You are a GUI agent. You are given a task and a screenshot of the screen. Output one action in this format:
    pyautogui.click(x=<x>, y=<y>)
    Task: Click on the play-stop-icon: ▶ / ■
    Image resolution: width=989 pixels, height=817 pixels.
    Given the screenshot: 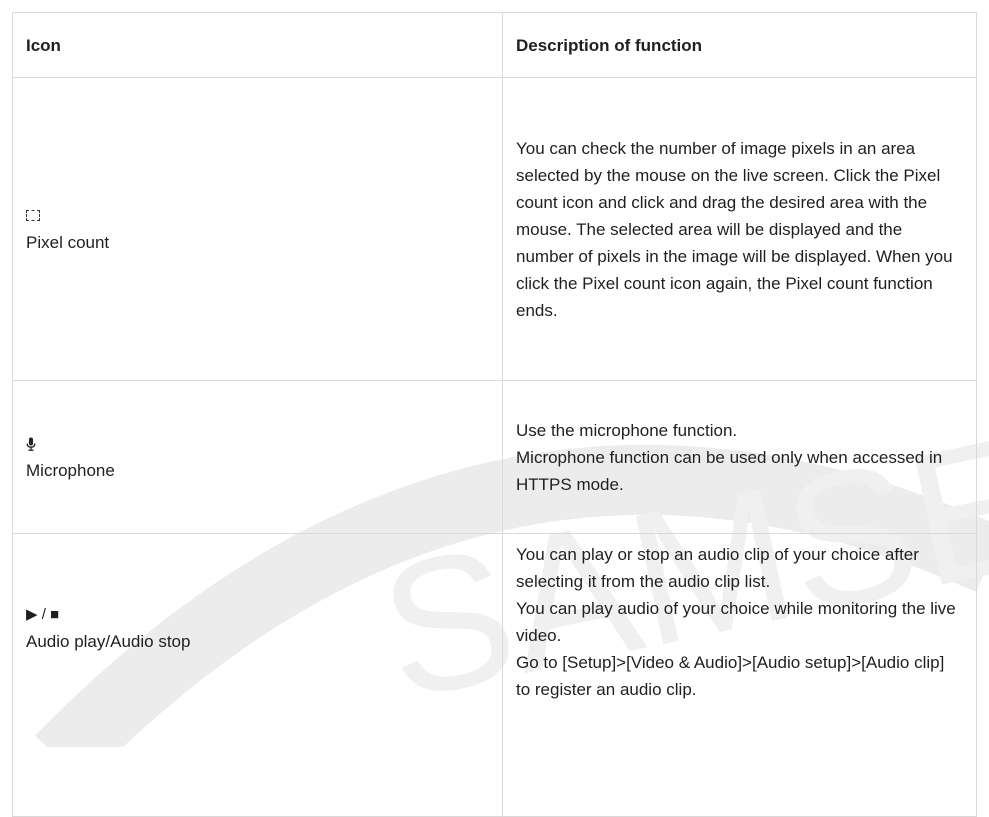 What is the action you would take?
    pyautogui.click(x=43, y=614)
    